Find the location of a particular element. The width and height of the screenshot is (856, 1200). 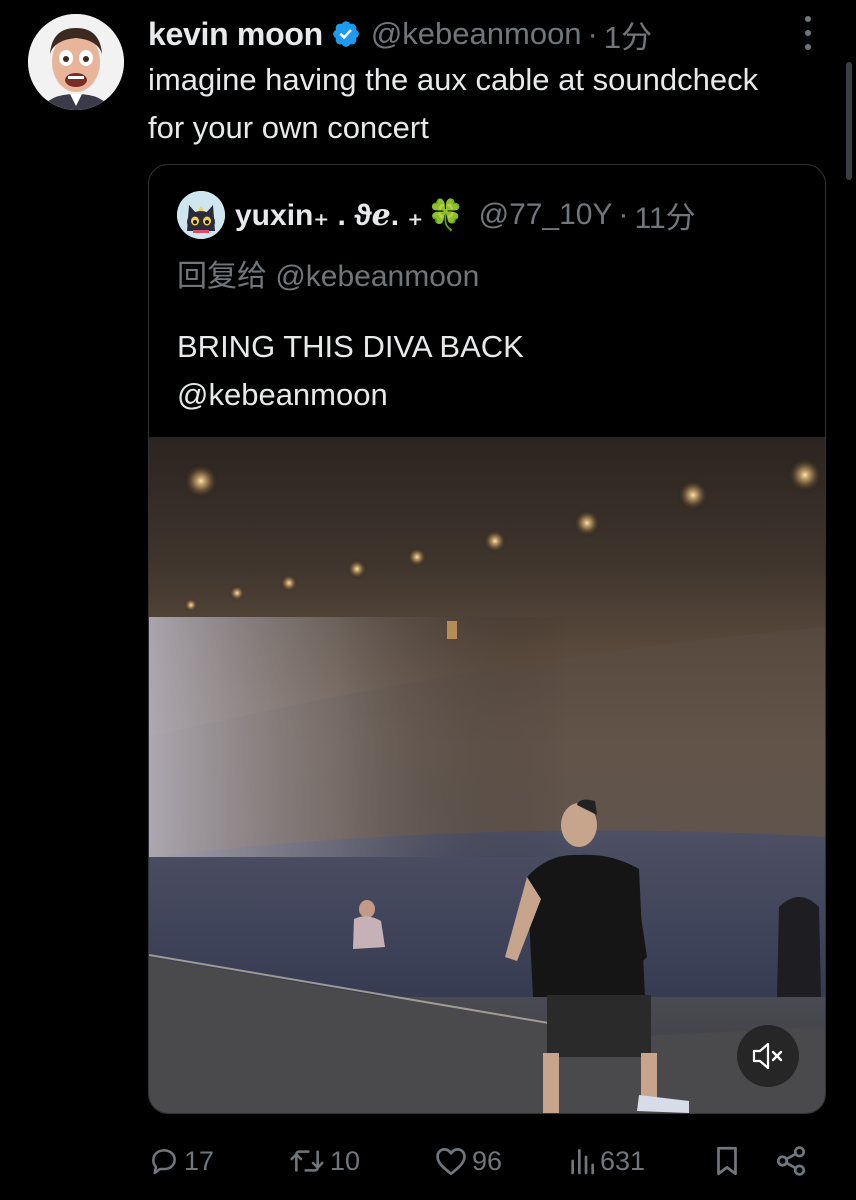

quoted-tweet-text: BRING THIS DIVA BACK @kebeanmoon is located at coordinates (487, 371).